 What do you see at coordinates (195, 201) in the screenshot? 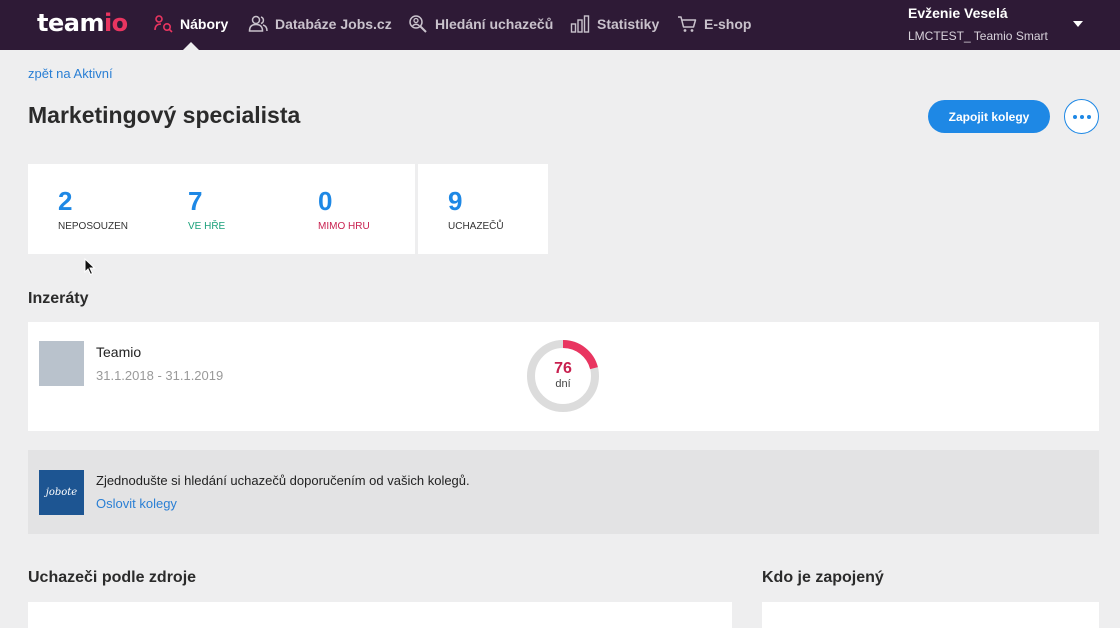
I see `stat-value: 7` at bounding box center [195, 201].